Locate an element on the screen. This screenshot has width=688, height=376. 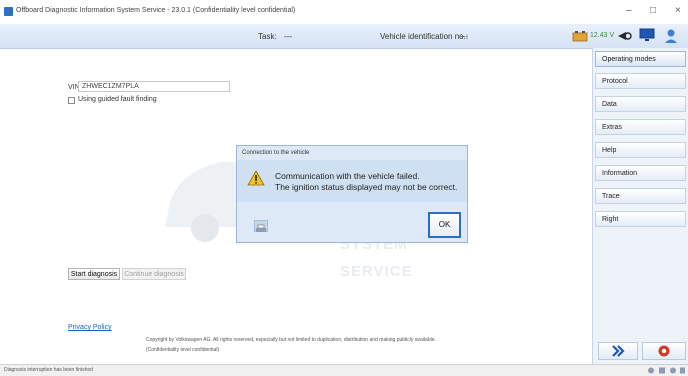
watermark-text-service: SERVICE is located at coordinates (376, 271).